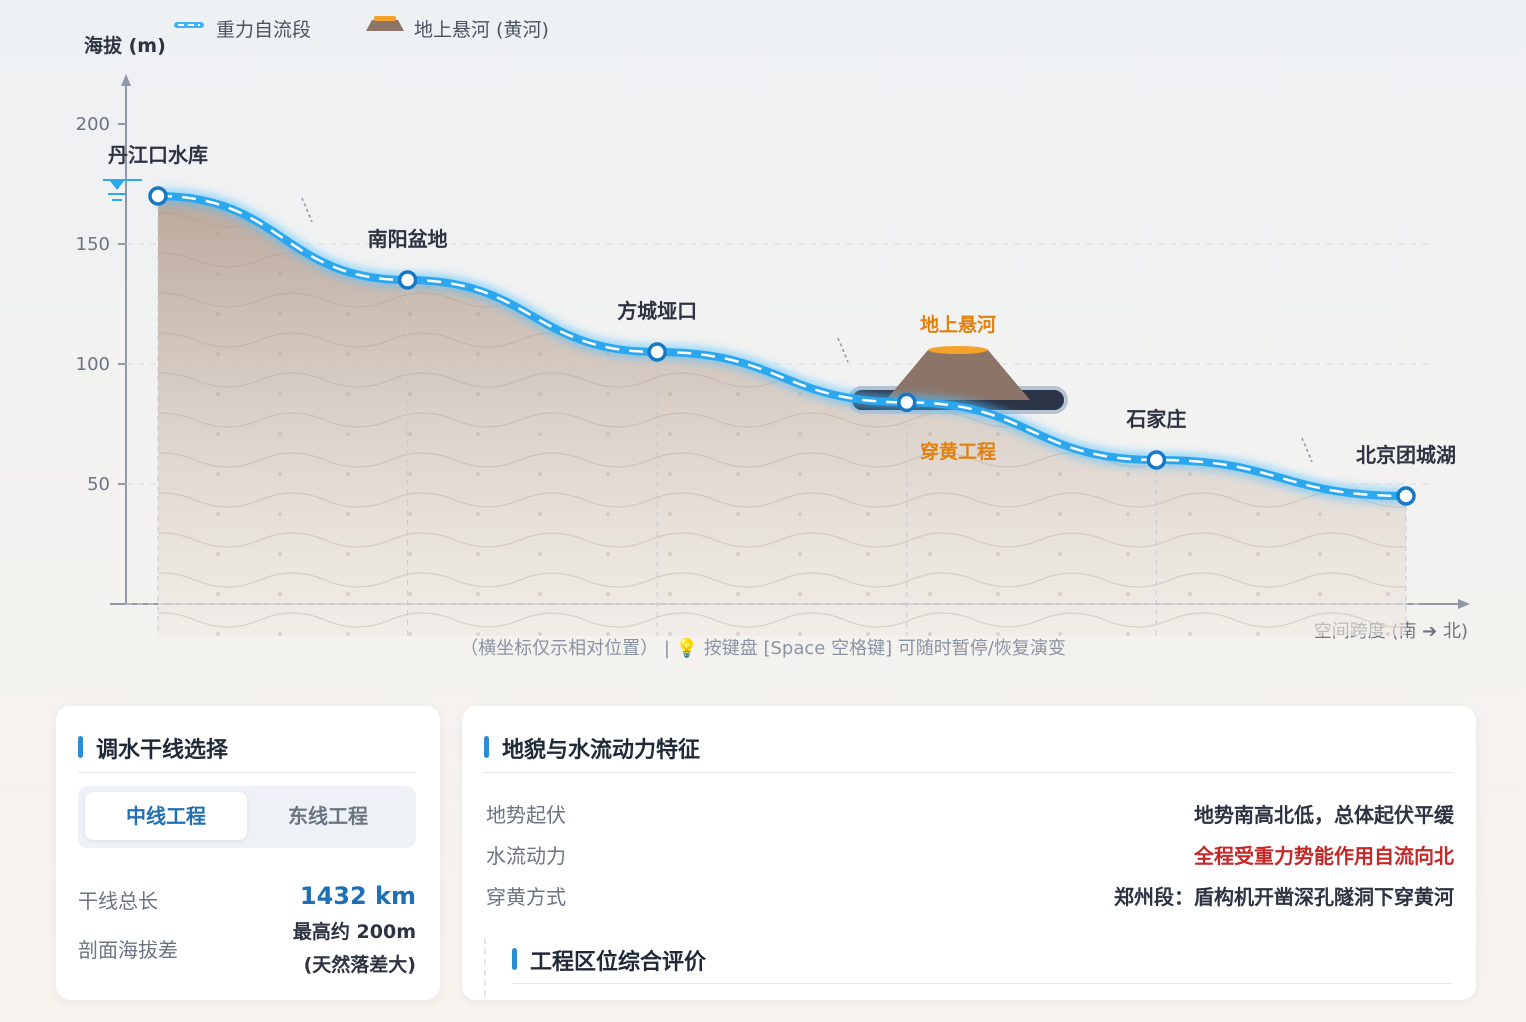 Image resolution: width=1526 pixels, height=1022 pixels. What do you see at coordinates (98, 484) in the screenshot?
I see `y-tick-label: 50` at bounding box center [98, 484].